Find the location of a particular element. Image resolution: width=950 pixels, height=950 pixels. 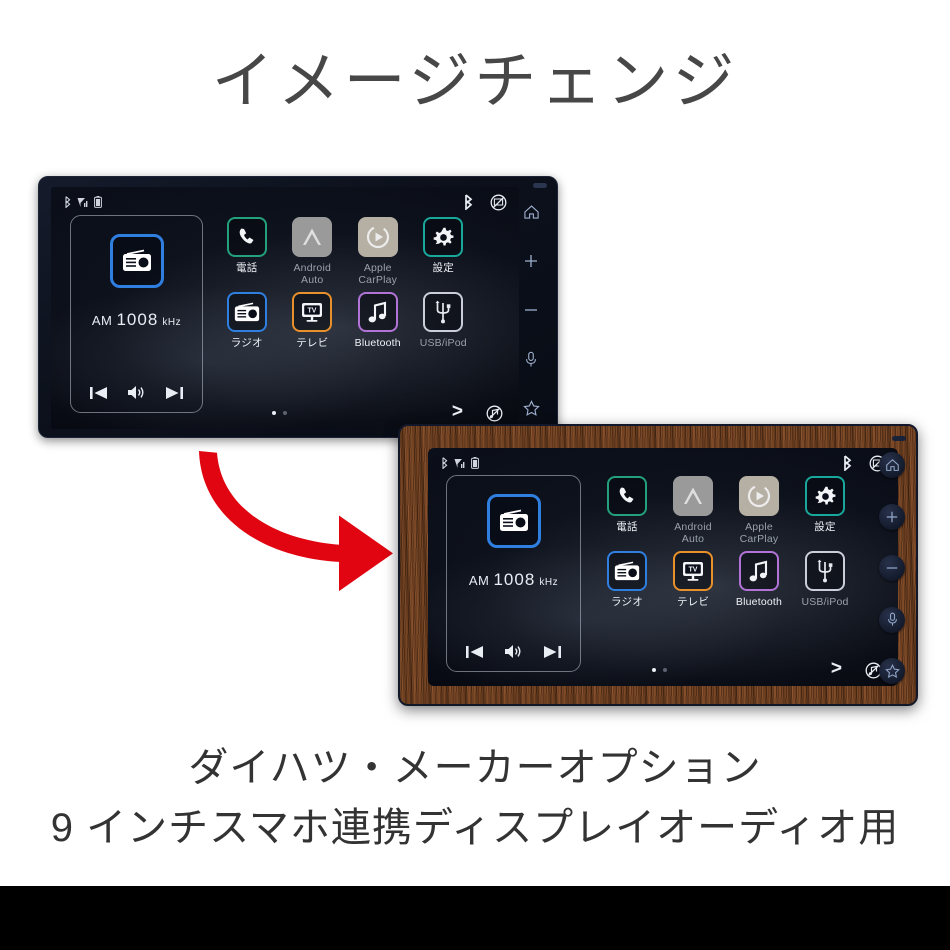

app-label: 電話 is located at coordinates (627, 527).